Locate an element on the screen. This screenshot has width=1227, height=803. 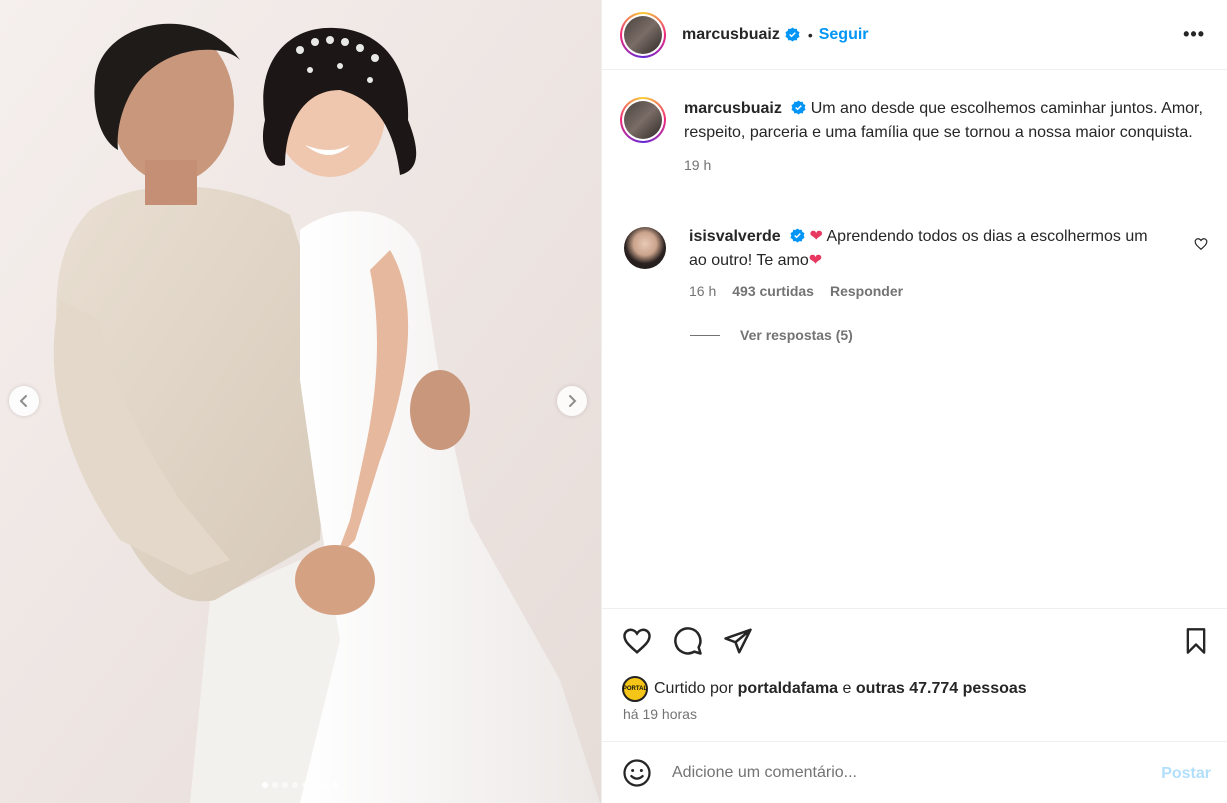
chevron-right-icon is located at coordinates (573, 401).